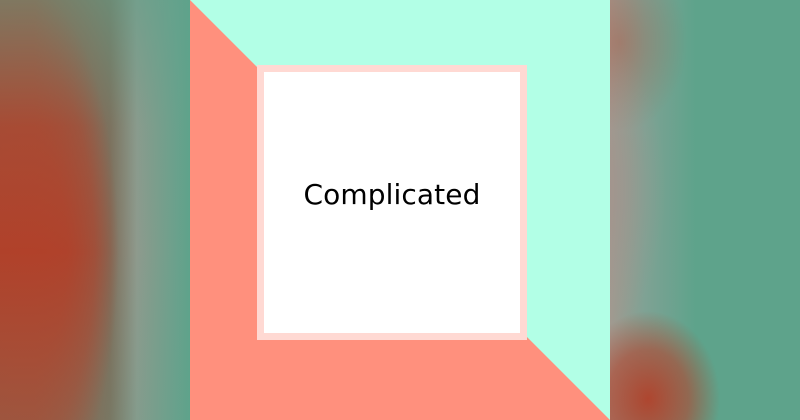 This screenshot has height=420, width=800. I want to click on card-label: Complicated, so click(392, 194).